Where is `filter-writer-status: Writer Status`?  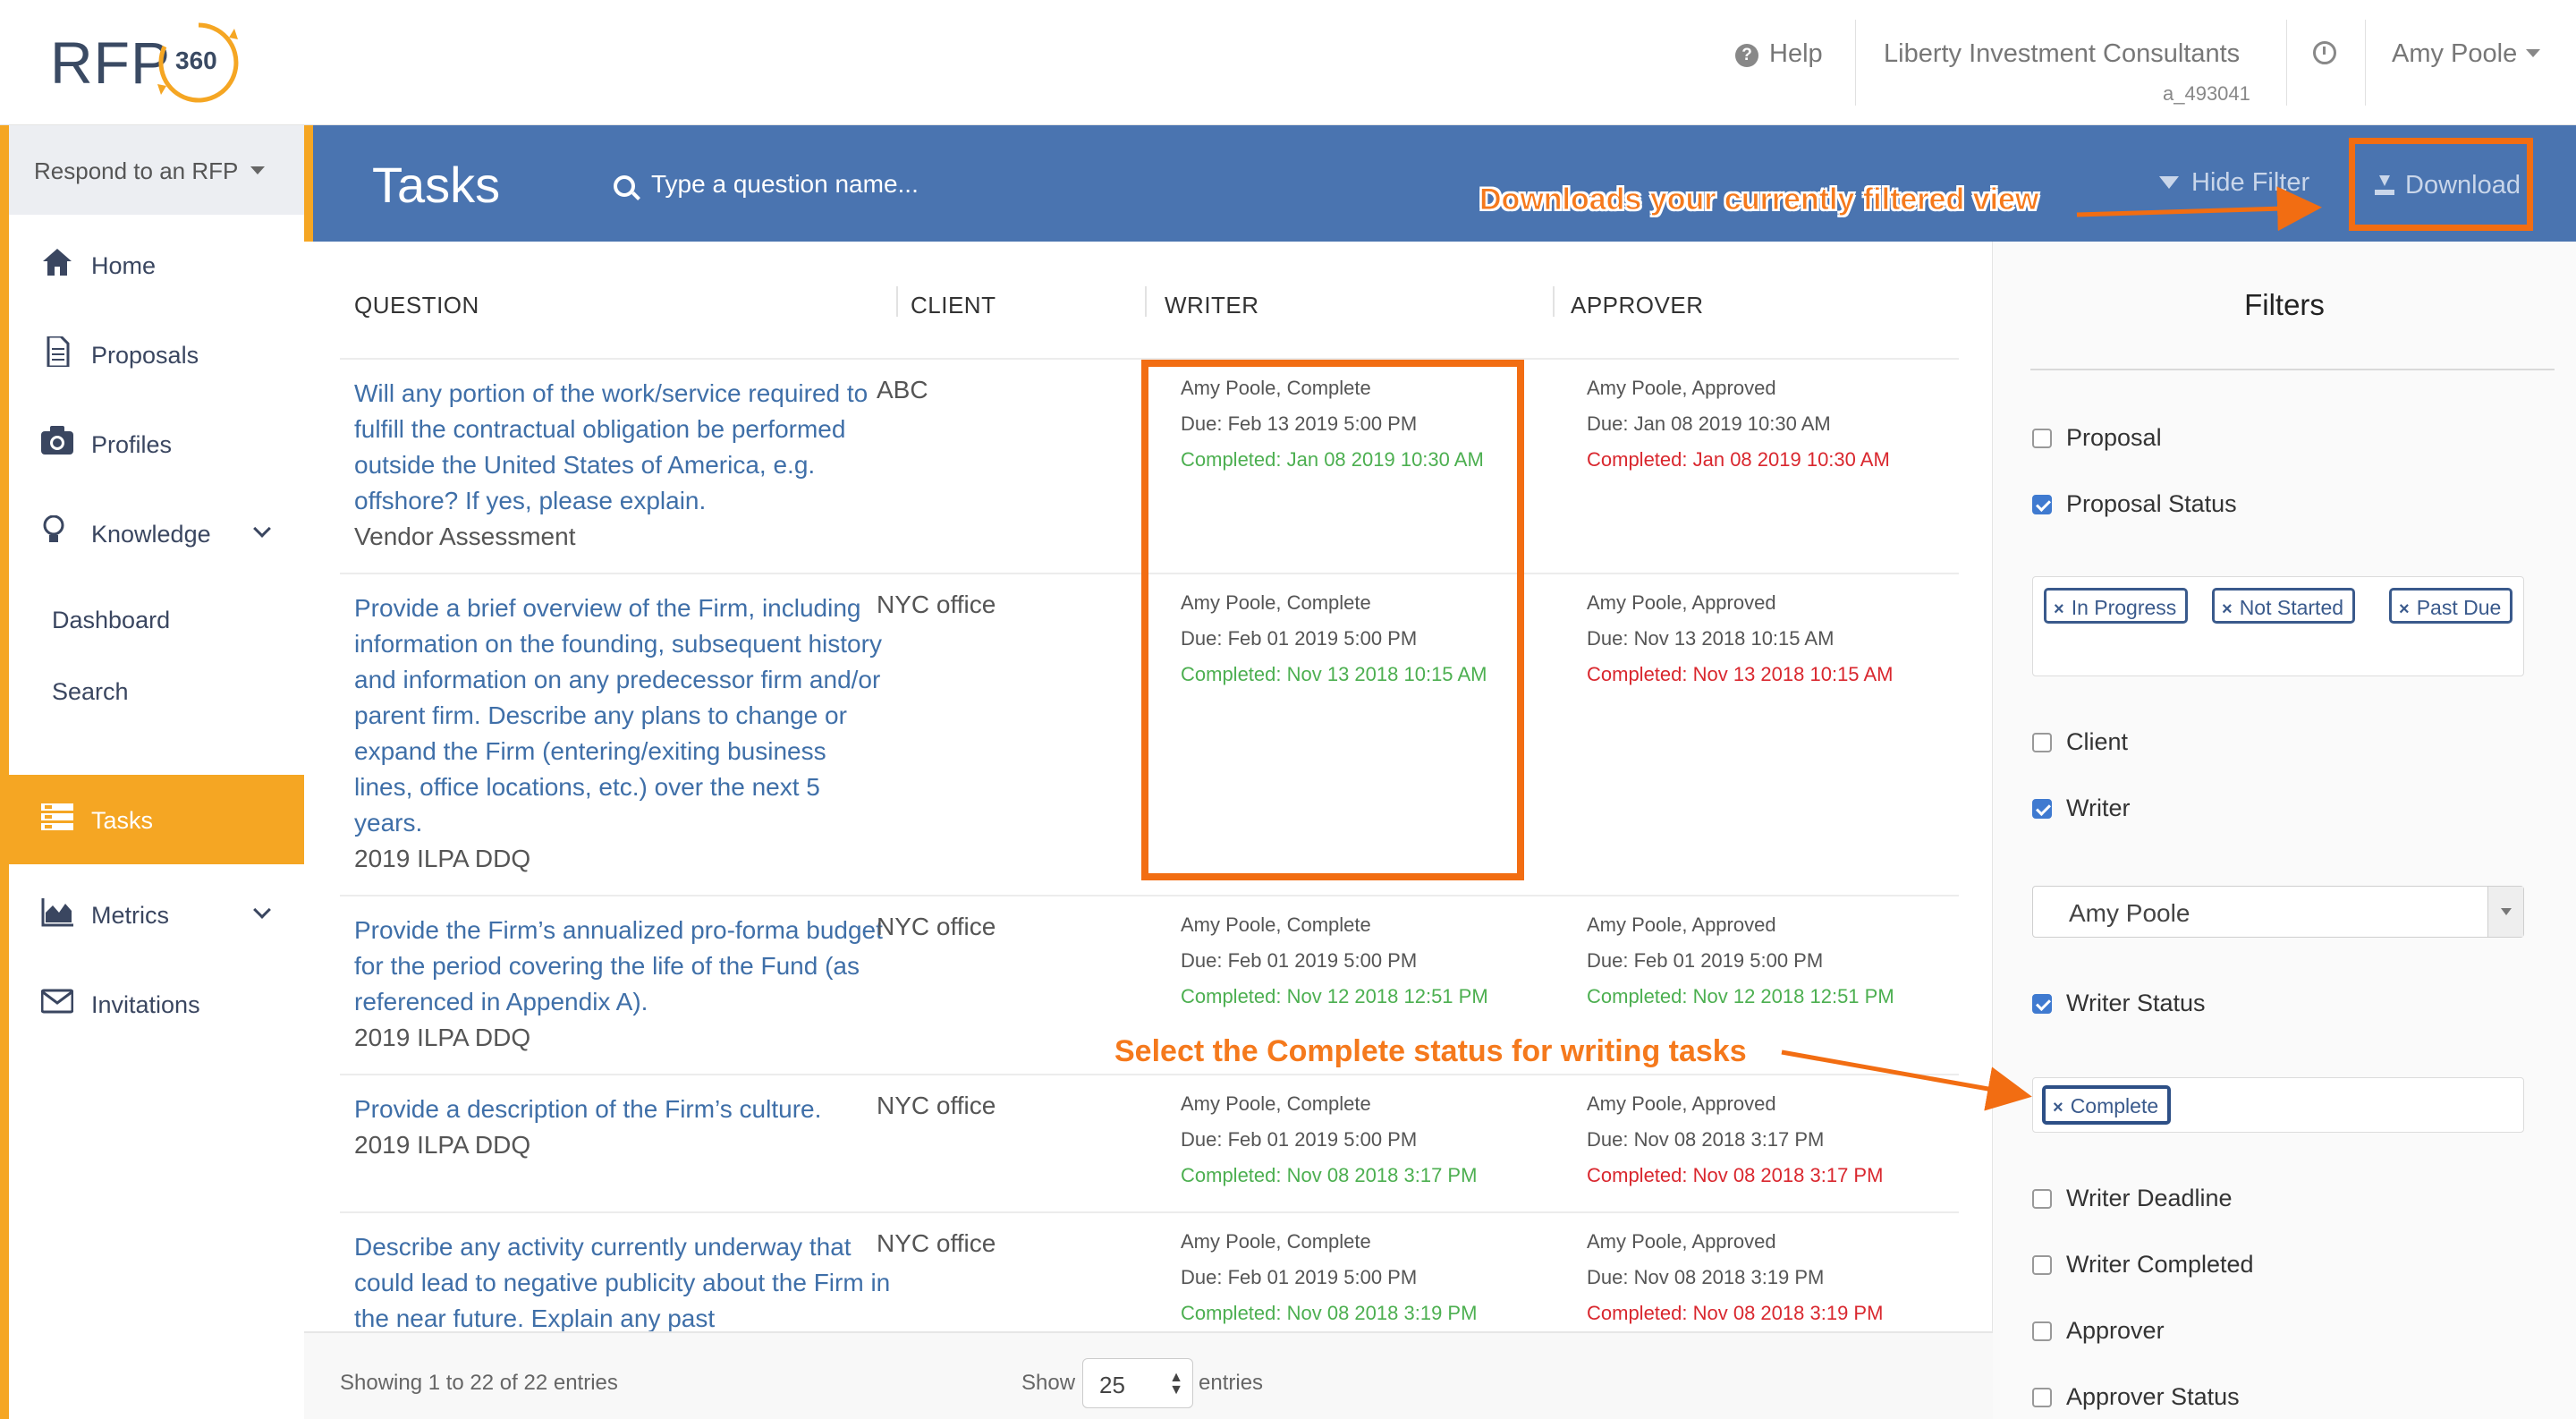 filter-writer-status: Writer Status is located at coordinates (2119, 1003).